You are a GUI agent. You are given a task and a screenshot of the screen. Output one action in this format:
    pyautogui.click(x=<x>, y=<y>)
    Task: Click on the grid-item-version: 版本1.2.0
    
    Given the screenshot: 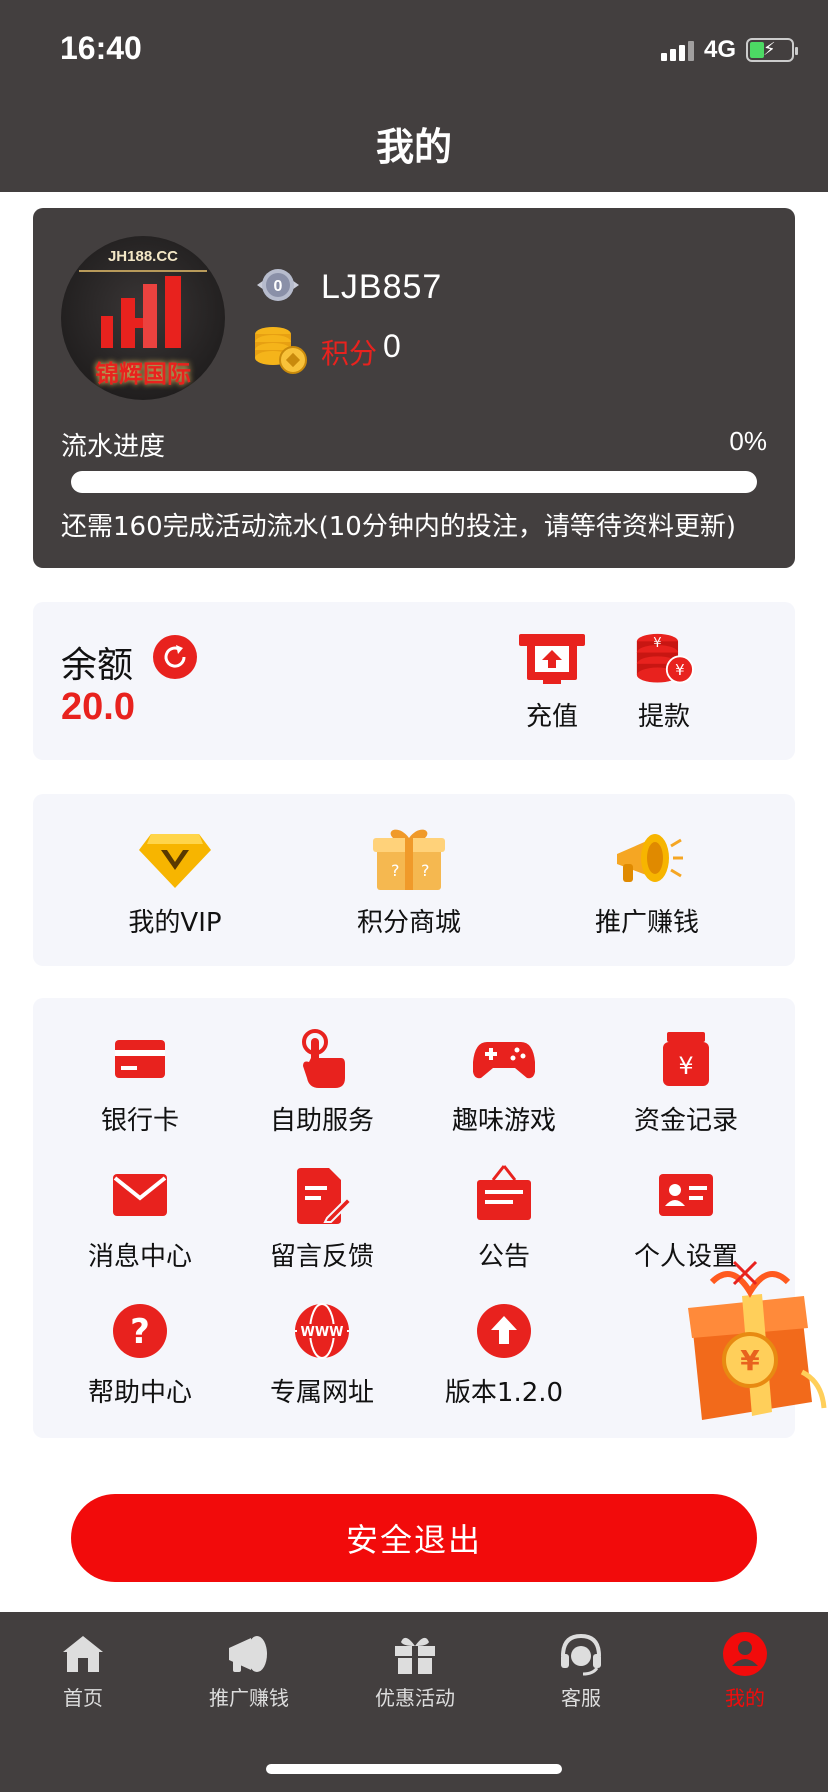 What is the action you would take?
    pyautogui.click(x=504, y=1354)
    